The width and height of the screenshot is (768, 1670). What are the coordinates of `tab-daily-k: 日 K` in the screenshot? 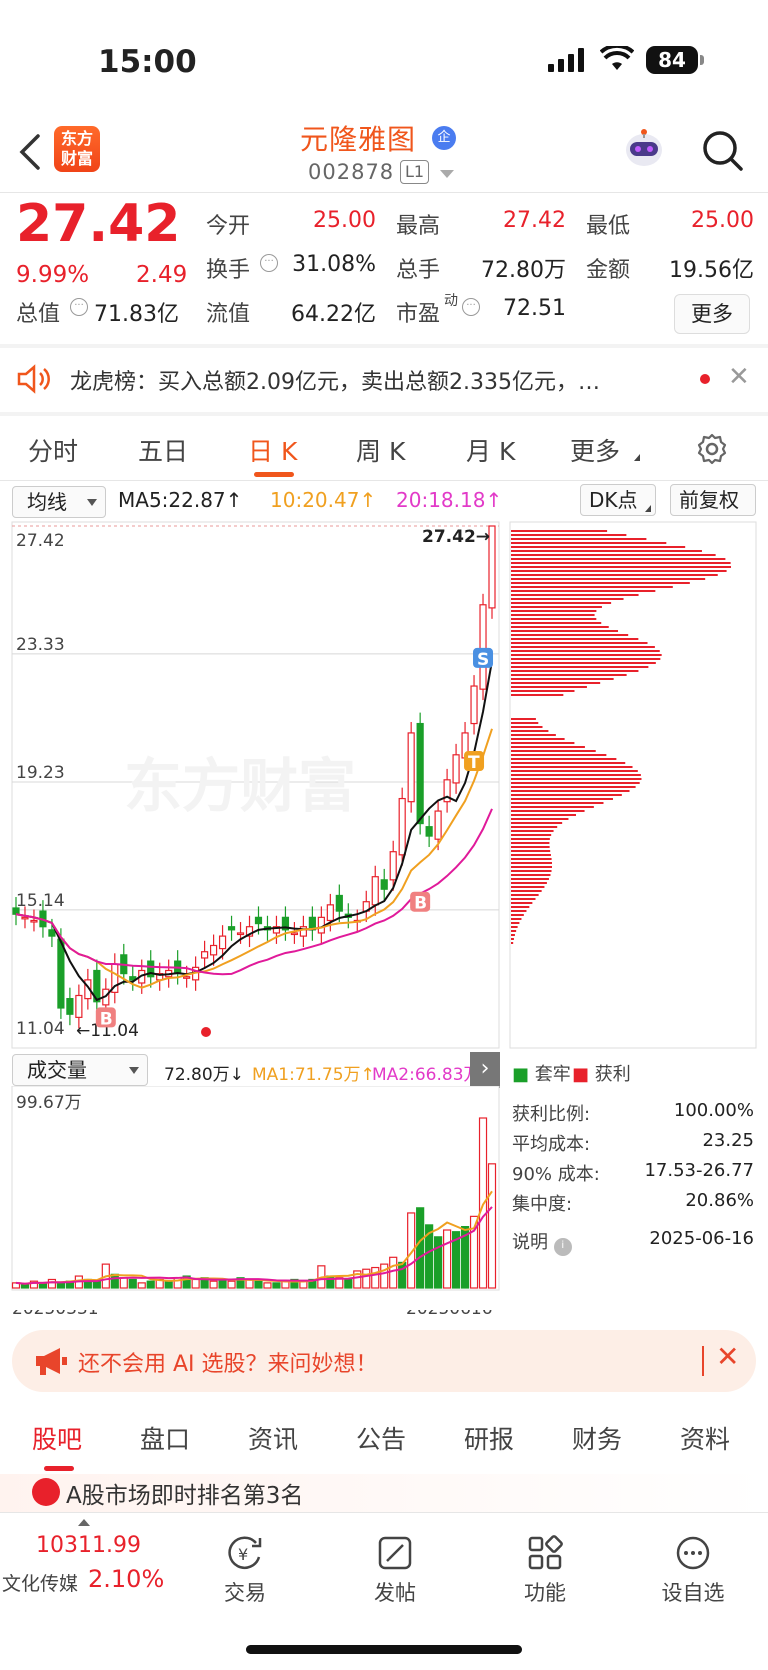 It's located at (272, 450).